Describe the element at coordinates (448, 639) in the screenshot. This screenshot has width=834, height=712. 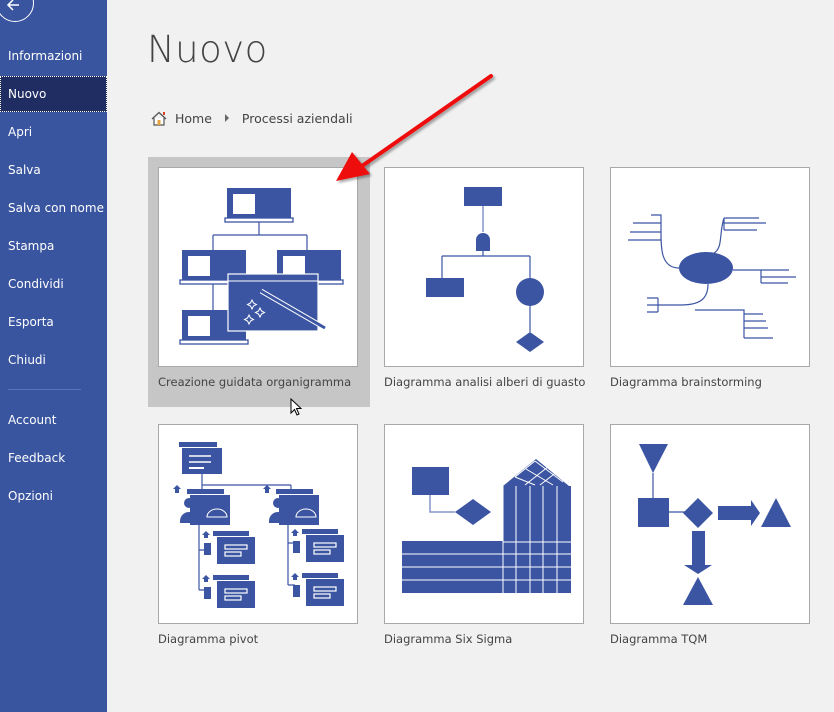
I see `template-label: Diagramma Six Sigma` at that location.